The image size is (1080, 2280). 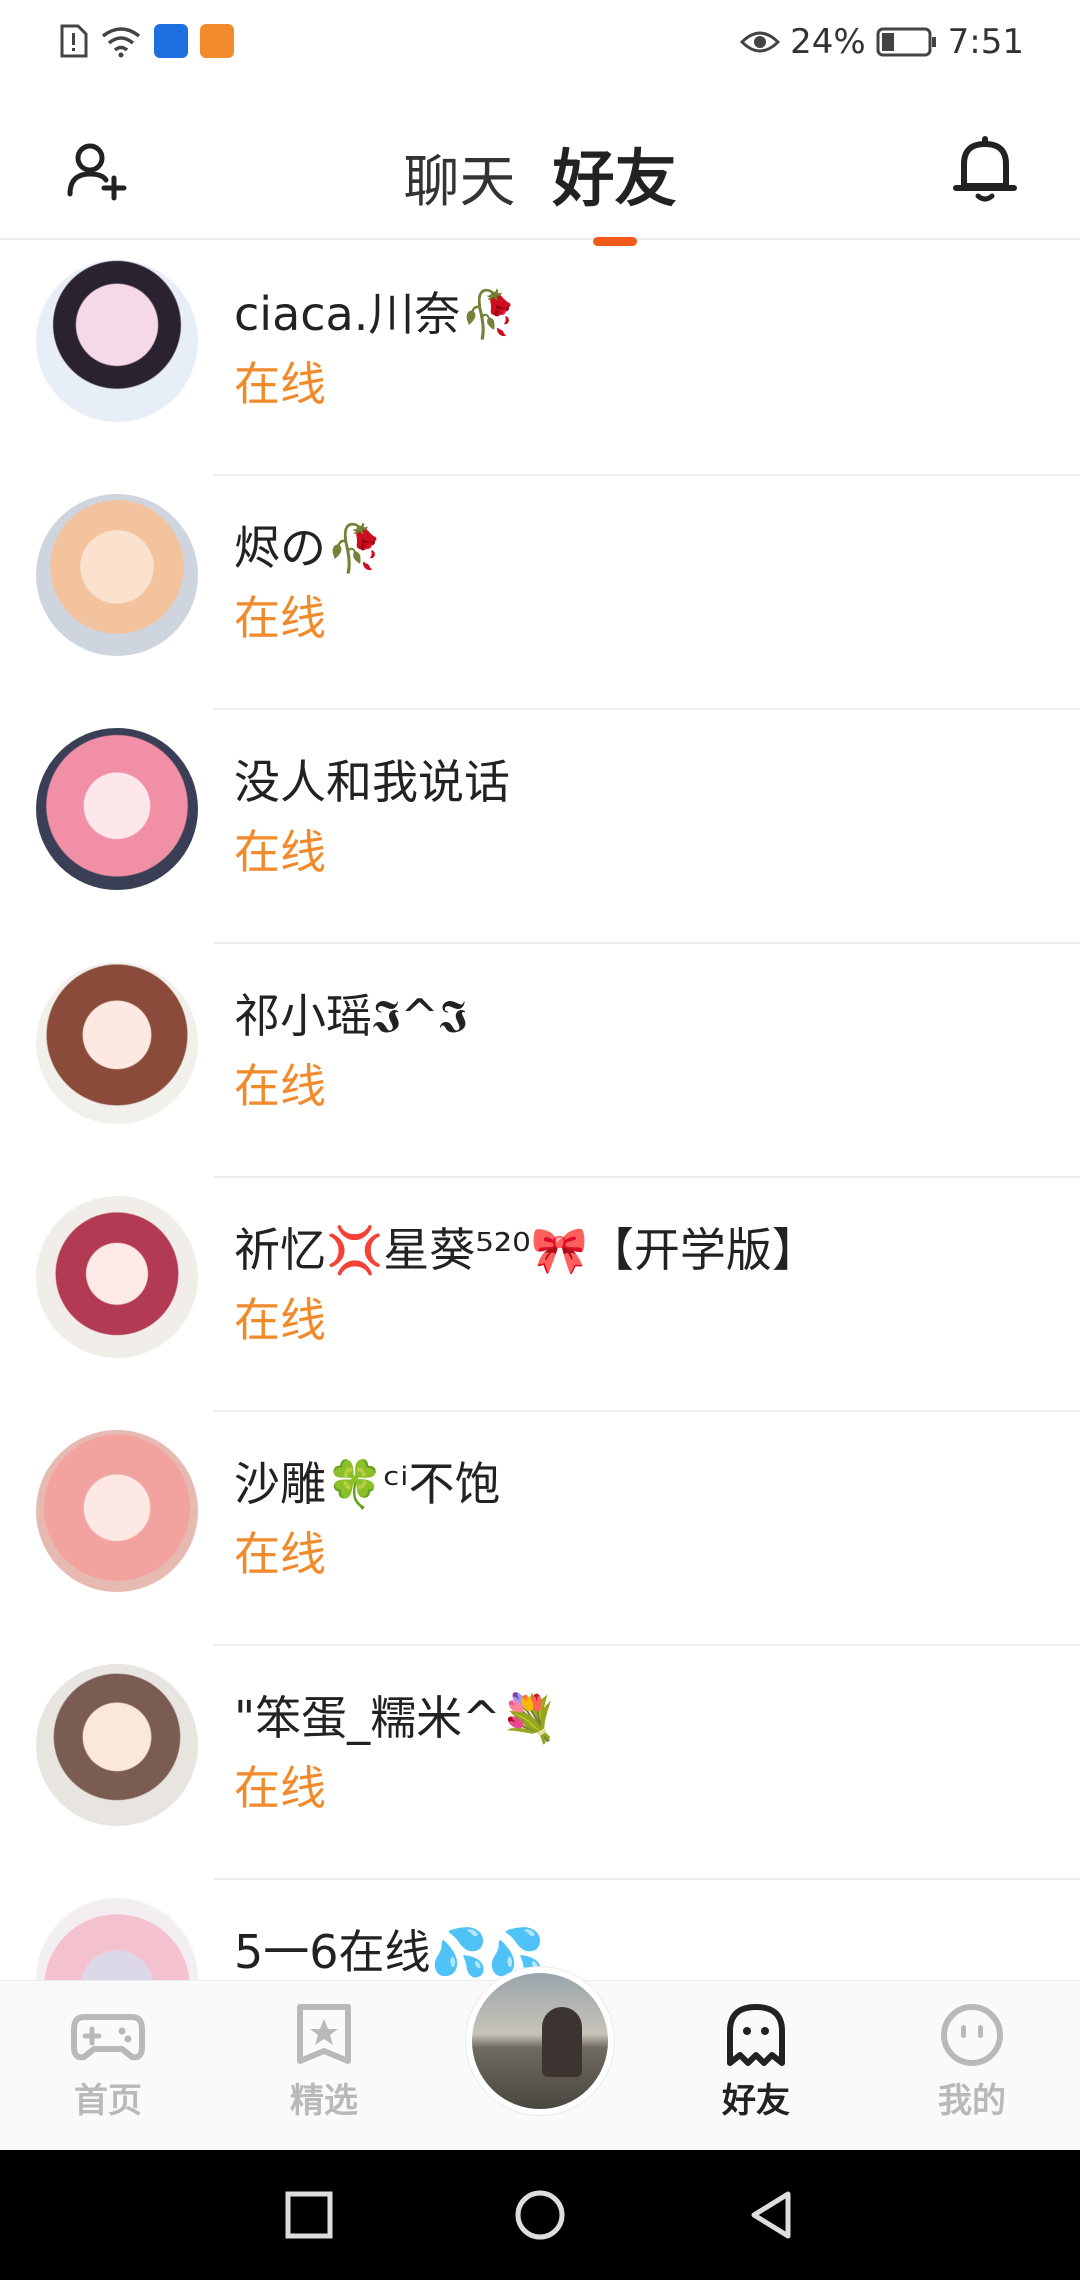 What do you see at coordinates (390, 1952) in the screenshot?
I see `friend-name: 5一6在线💦💦` at bounding box center [390, 1952].